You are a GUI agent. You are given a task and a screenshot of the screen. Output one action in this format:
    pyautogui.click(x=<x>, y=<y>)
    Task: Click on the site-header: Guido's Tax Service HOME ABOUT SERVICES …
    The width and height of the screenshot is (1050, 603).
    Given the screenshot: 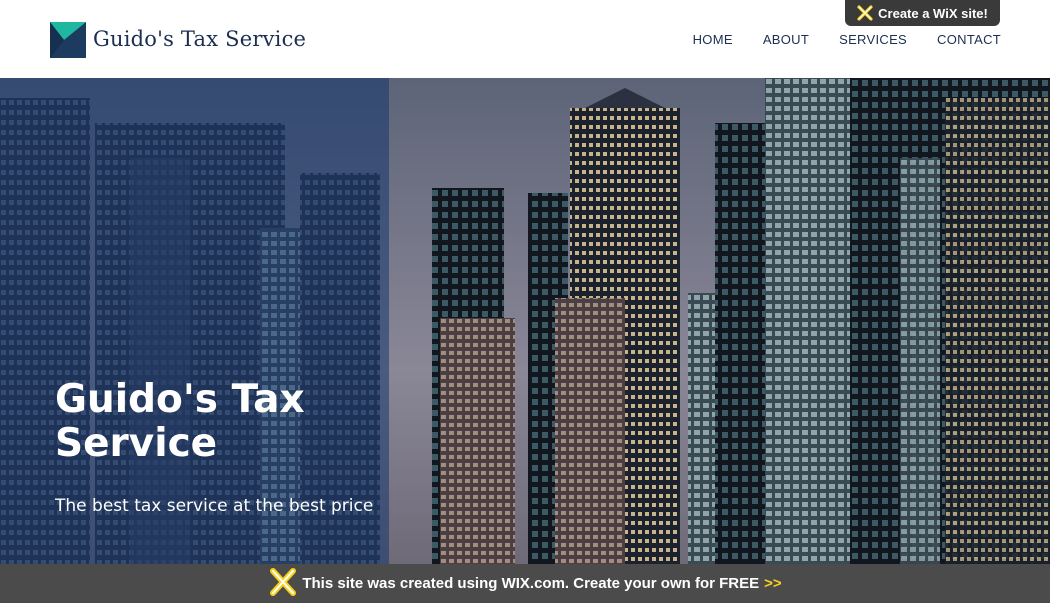 What is the action you would take?
    pyautogui.click(x=525, y=39)
    